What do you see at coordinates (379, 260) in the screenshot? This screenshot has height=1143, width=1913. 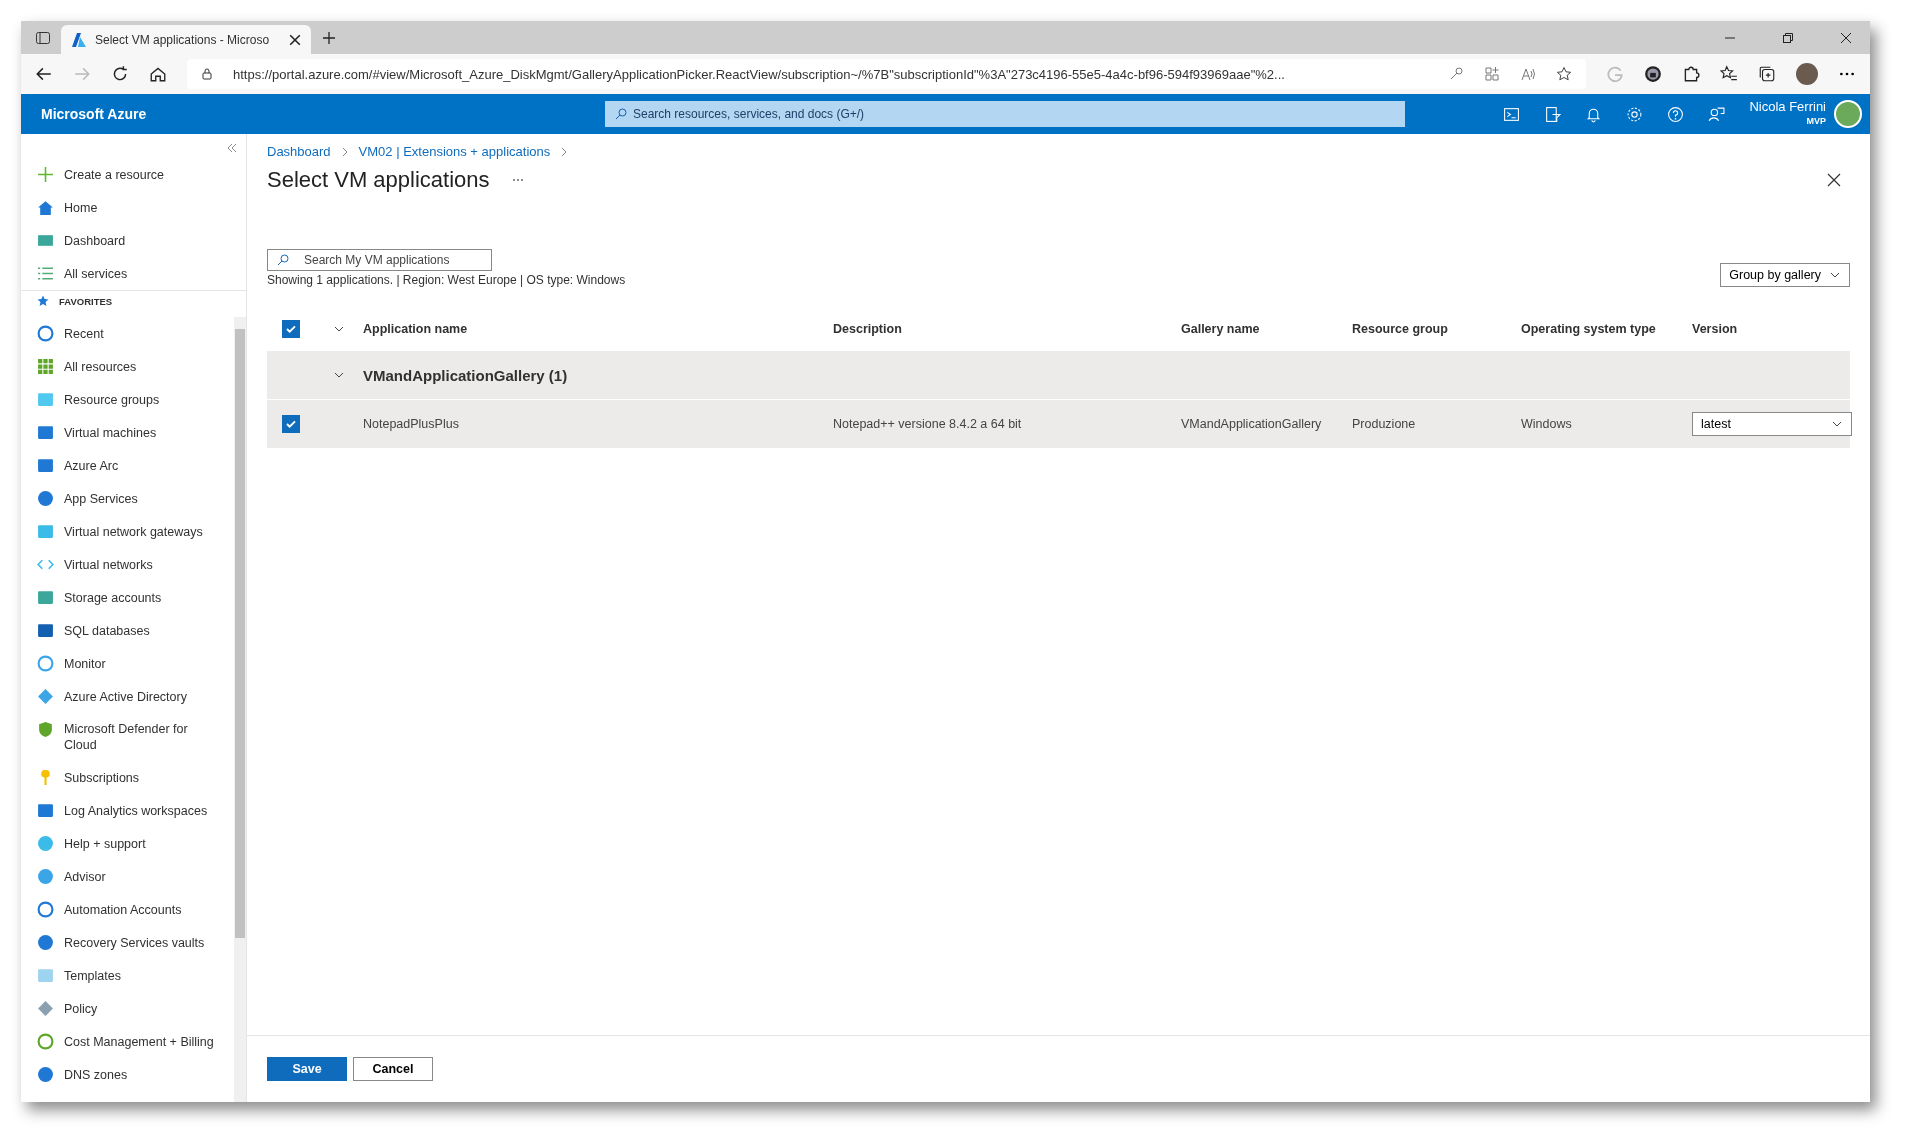 I see `search-field: Search My VM applications` at bounding box center [379, 260].